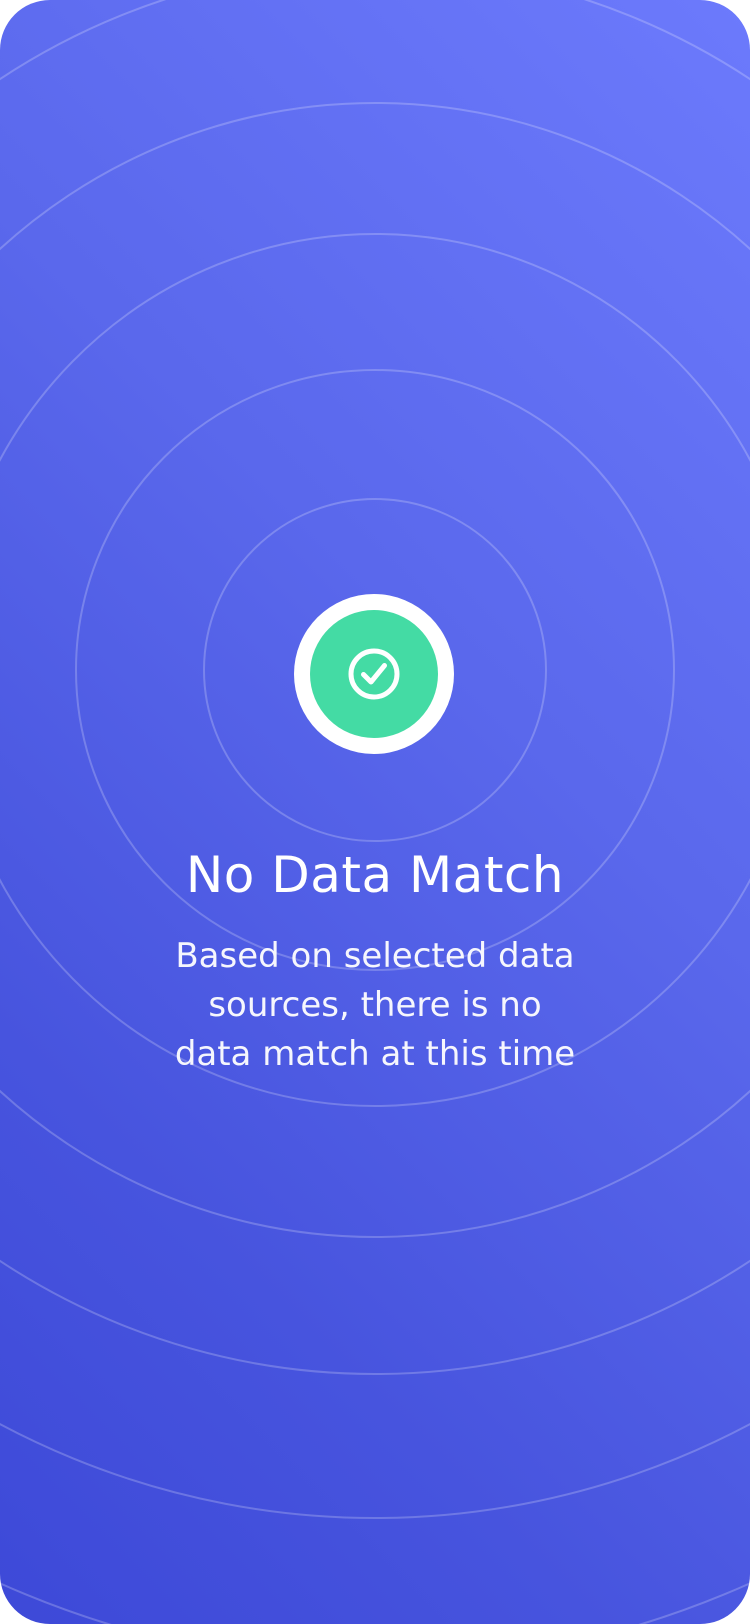 Image resolution: width=750 pixels, height=1624 pixels. I want to click on check-circle-icon, so click(374, 674).